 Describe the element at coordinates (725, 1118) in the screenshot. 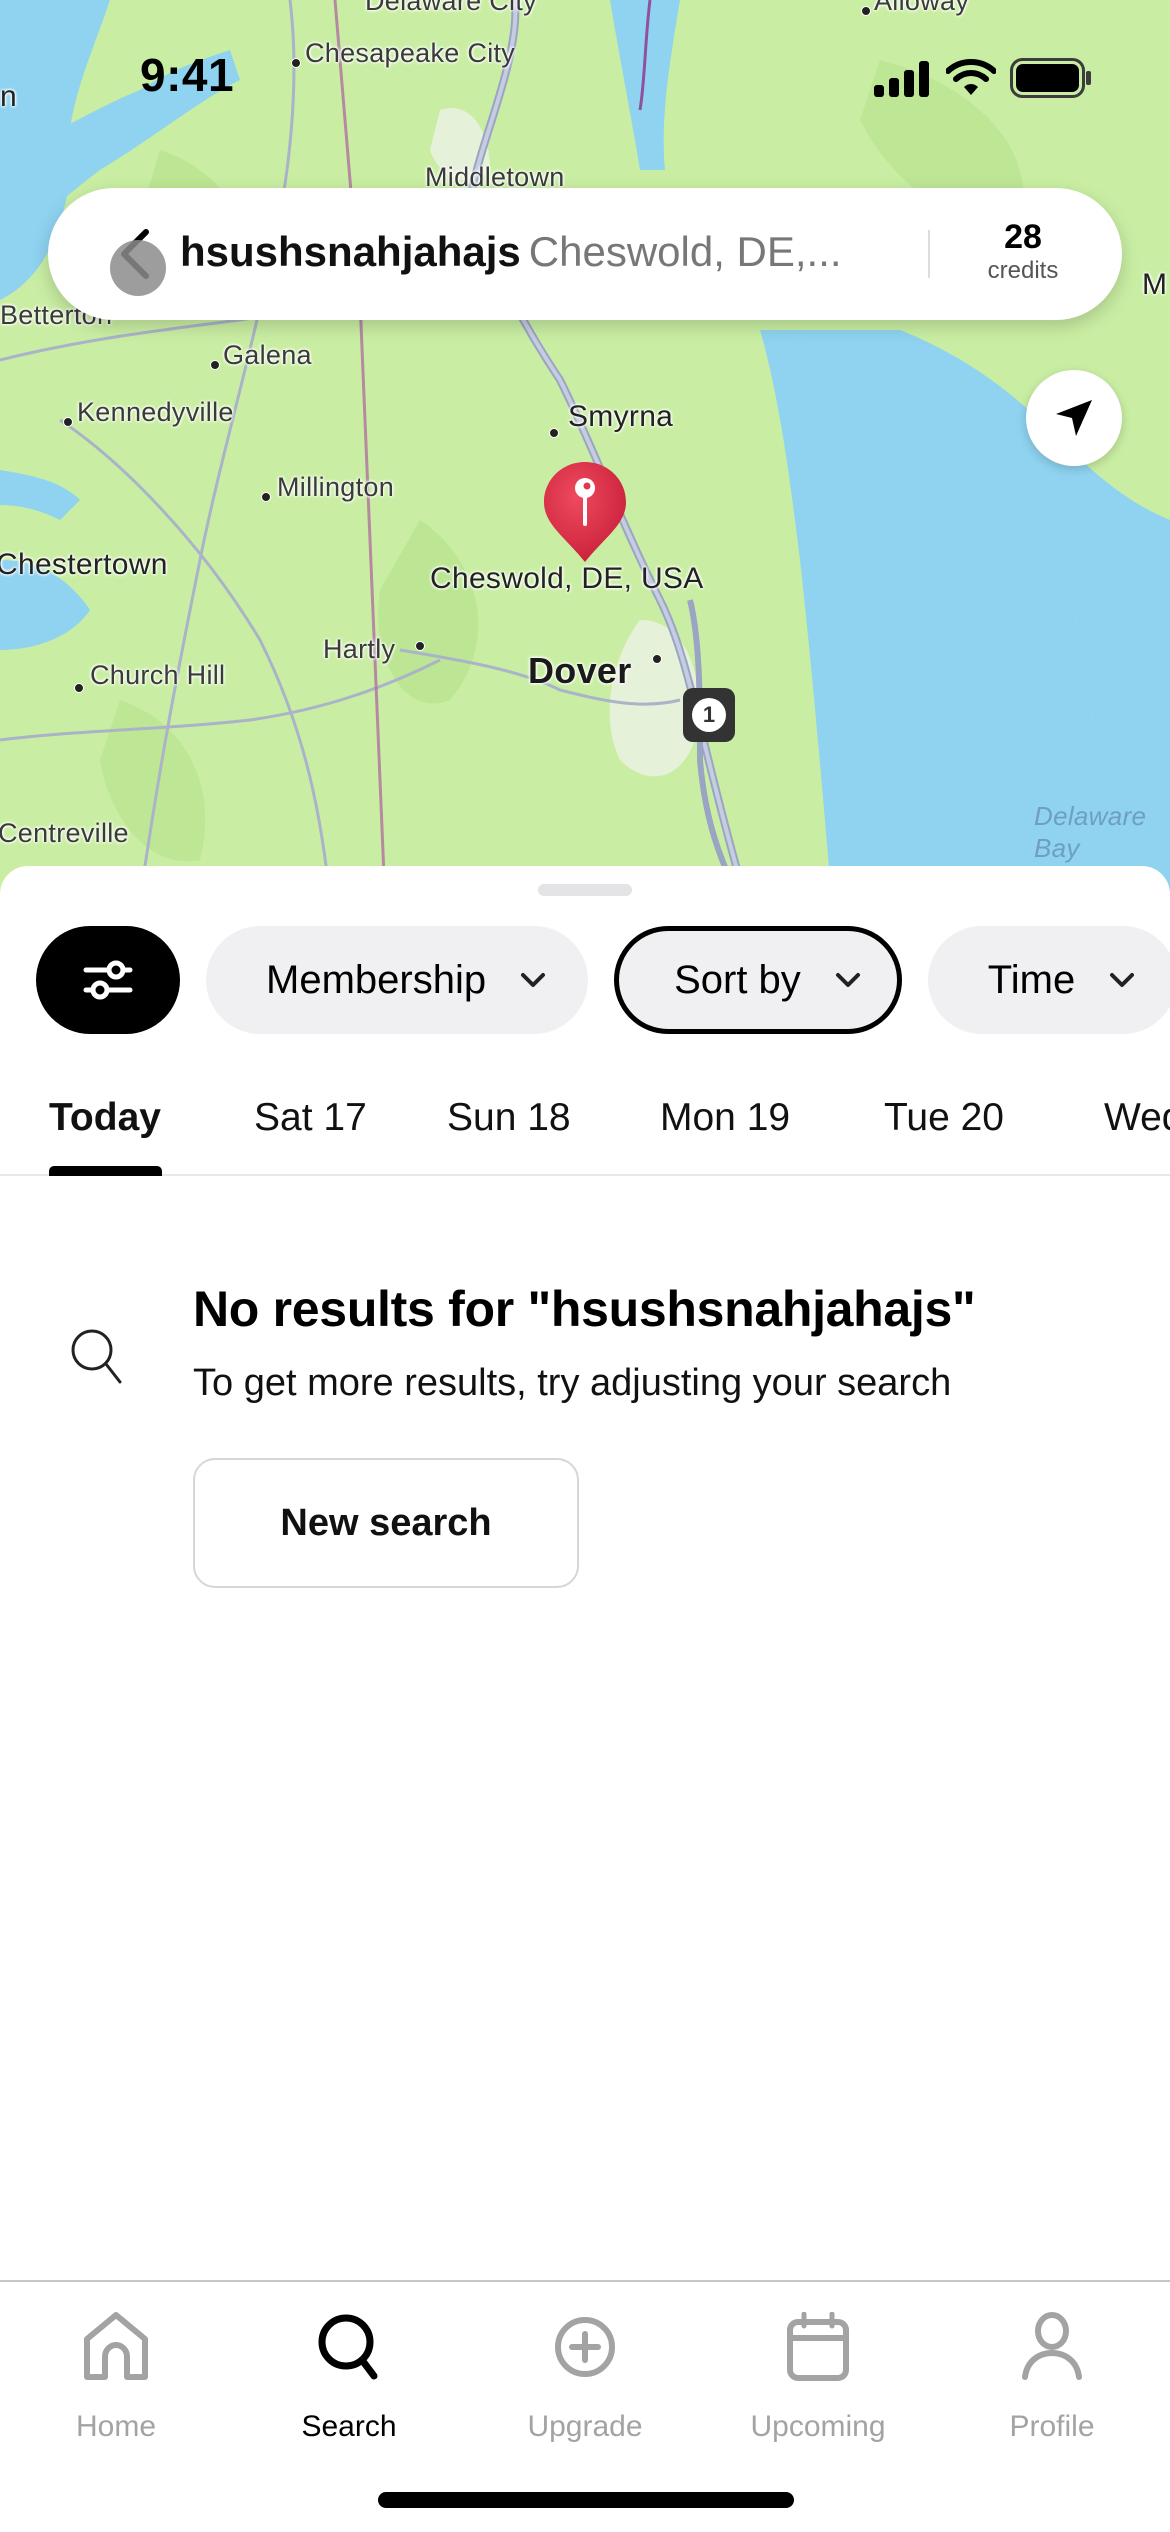

I see `date-tab-mon-19: Mon 19` at that location.